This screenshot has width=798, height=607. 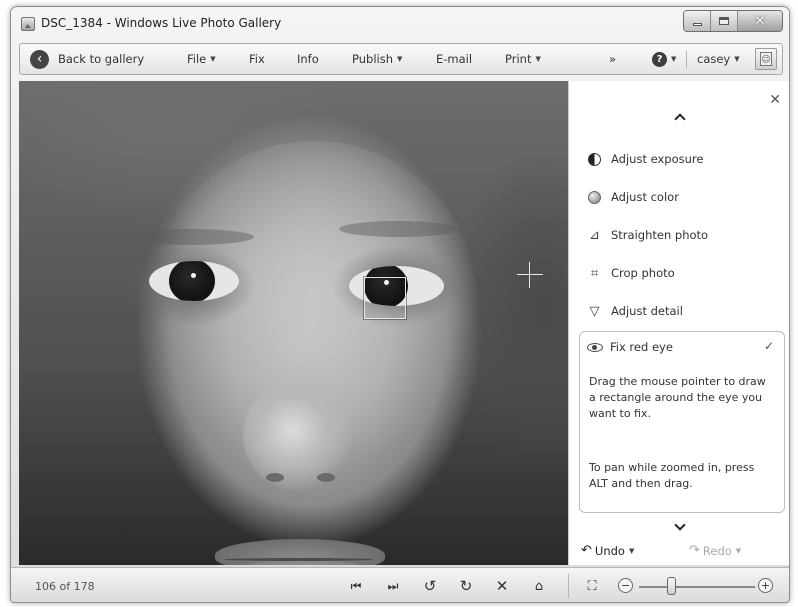 What do you see at coordinates (694, 550) in the screenshot?
I see `redo-icon: ↷` at bounding box center [694, 550].